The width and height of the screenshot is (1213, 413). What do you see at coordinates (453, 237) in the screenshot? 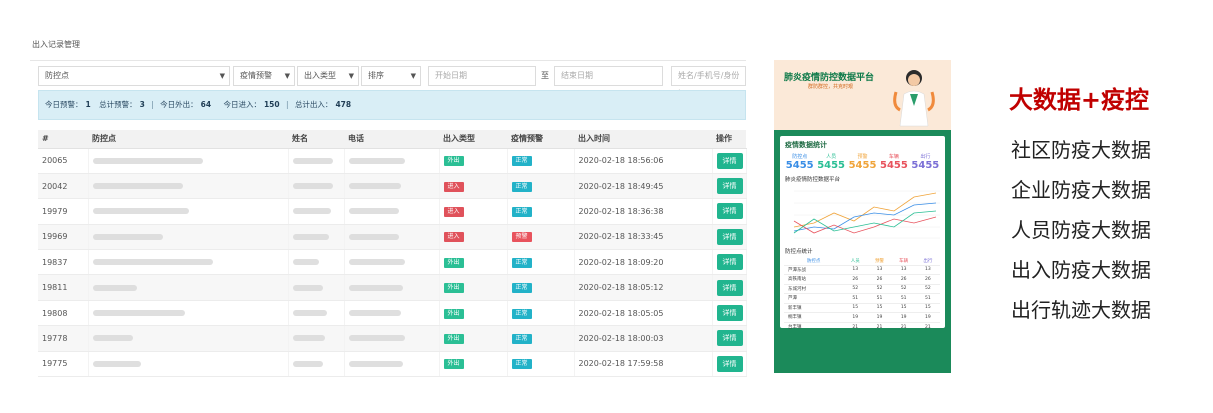
I see `entry-type-badge: 进入` at bounding box center [453, 237].